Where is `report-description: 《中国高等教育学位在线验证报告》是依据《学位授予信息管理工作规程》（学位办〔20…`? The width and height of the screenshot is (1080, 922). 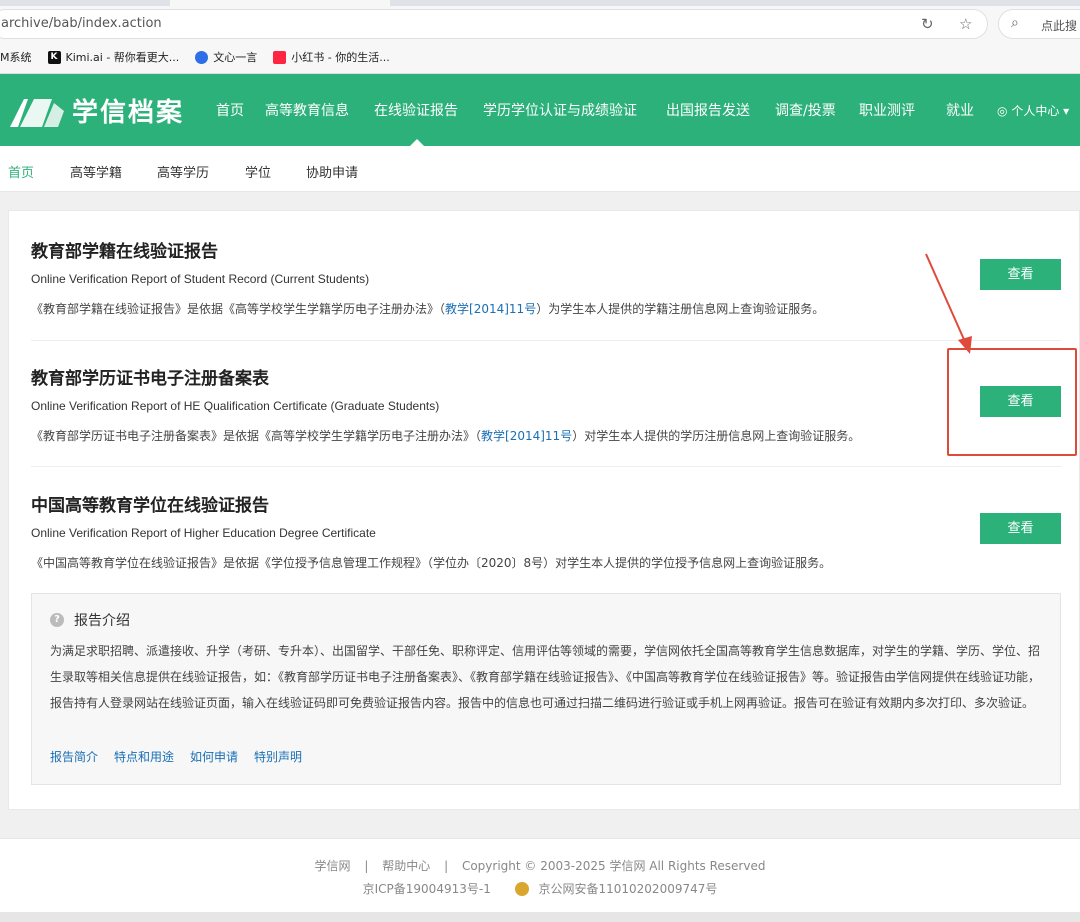
report-description: 《中国高等教育学位在线验证报告》是依据《学位授予信息管理工作规程》（学位办〔20… is located at coordinates (546, 562).